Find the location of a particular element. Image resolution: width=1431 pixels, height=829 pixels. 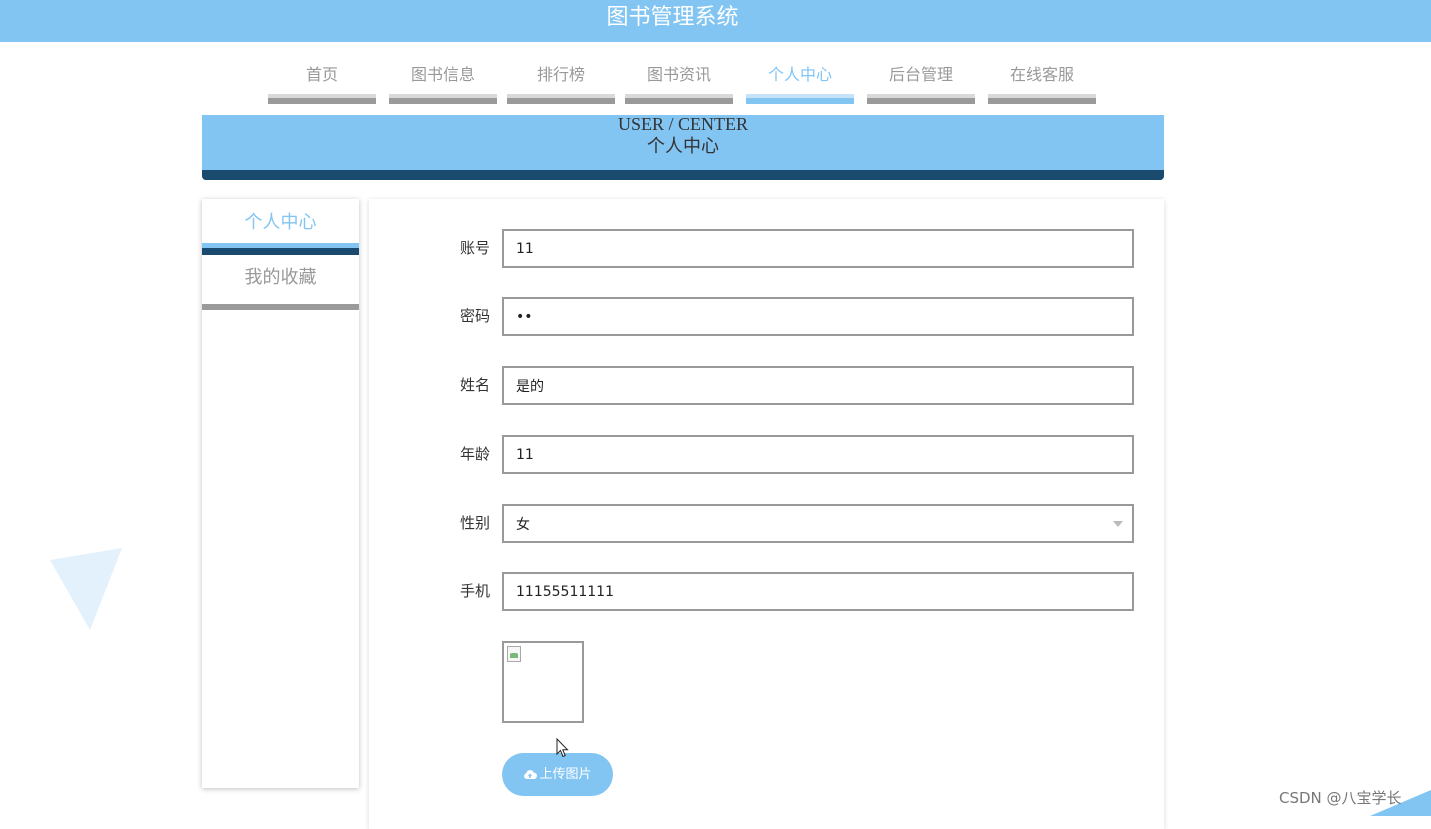

password-input is located at coordinates (818, 316).